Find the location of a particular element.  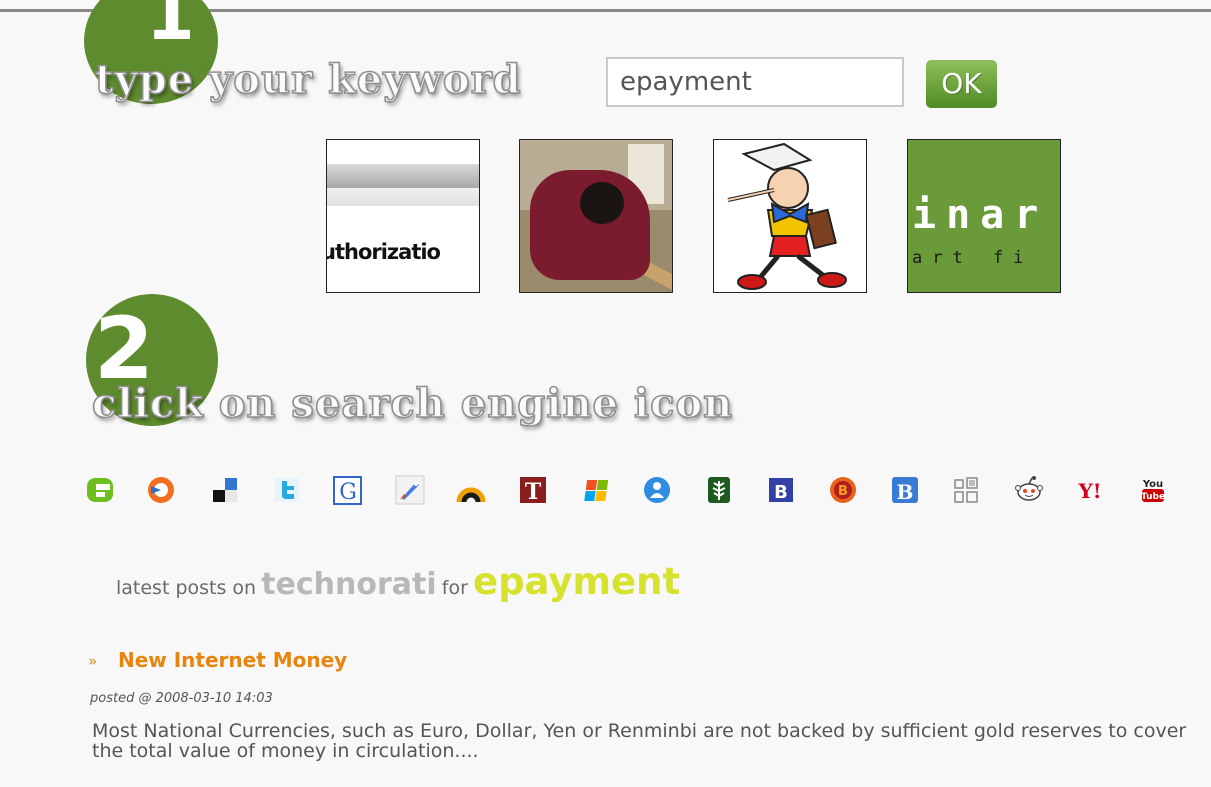

authorization-thumb: uthorizatio is located at coordinates (403, 216).